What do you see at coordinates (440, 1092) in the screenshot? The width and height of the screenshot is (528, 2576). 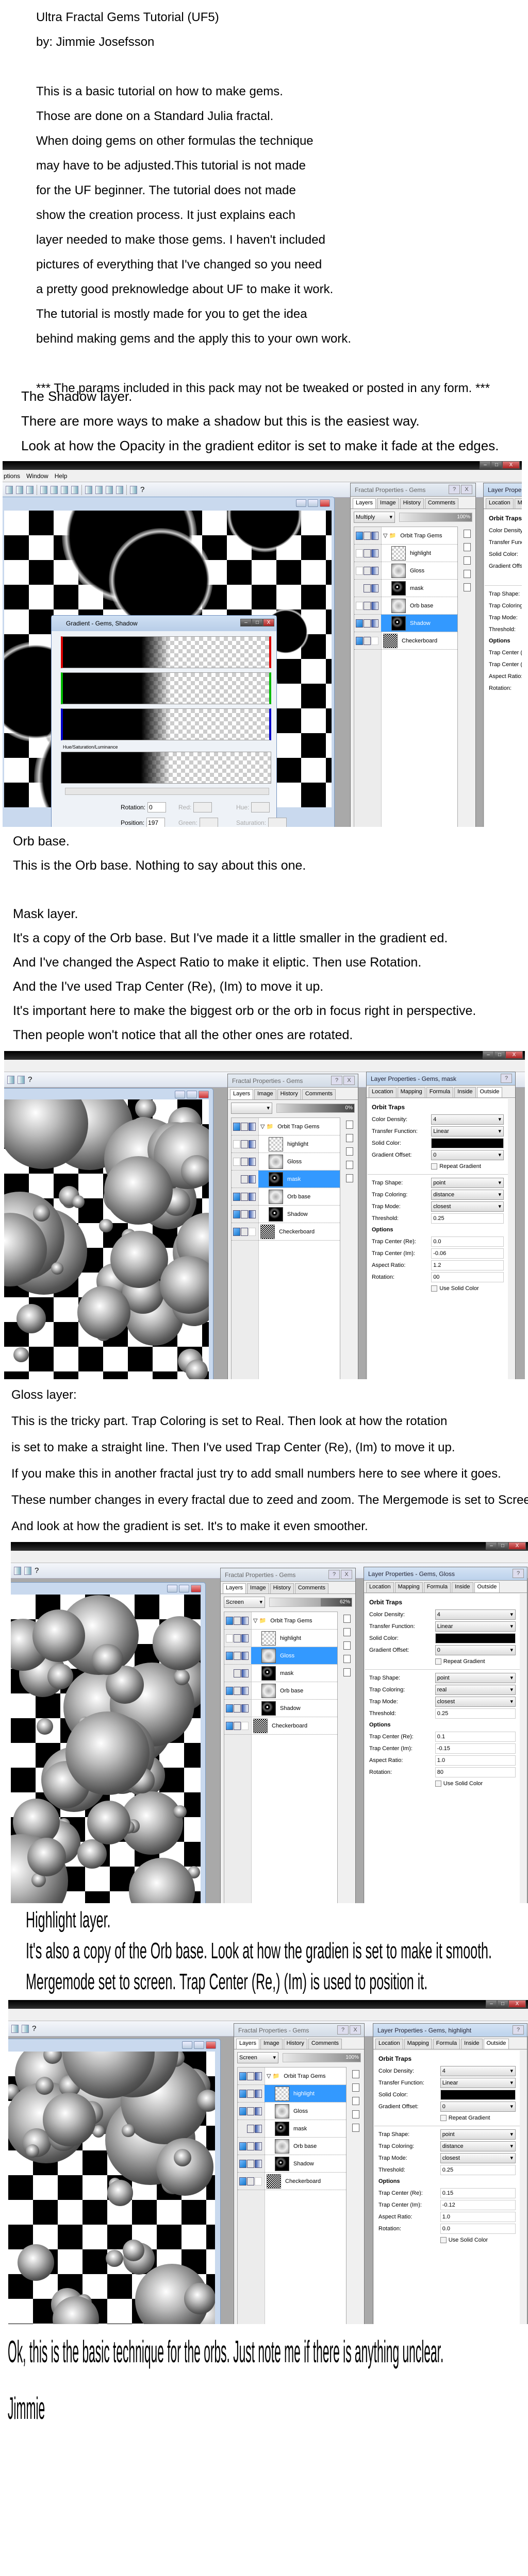 I see `tab-formula: Formula` at bounding box center [440, 1092].